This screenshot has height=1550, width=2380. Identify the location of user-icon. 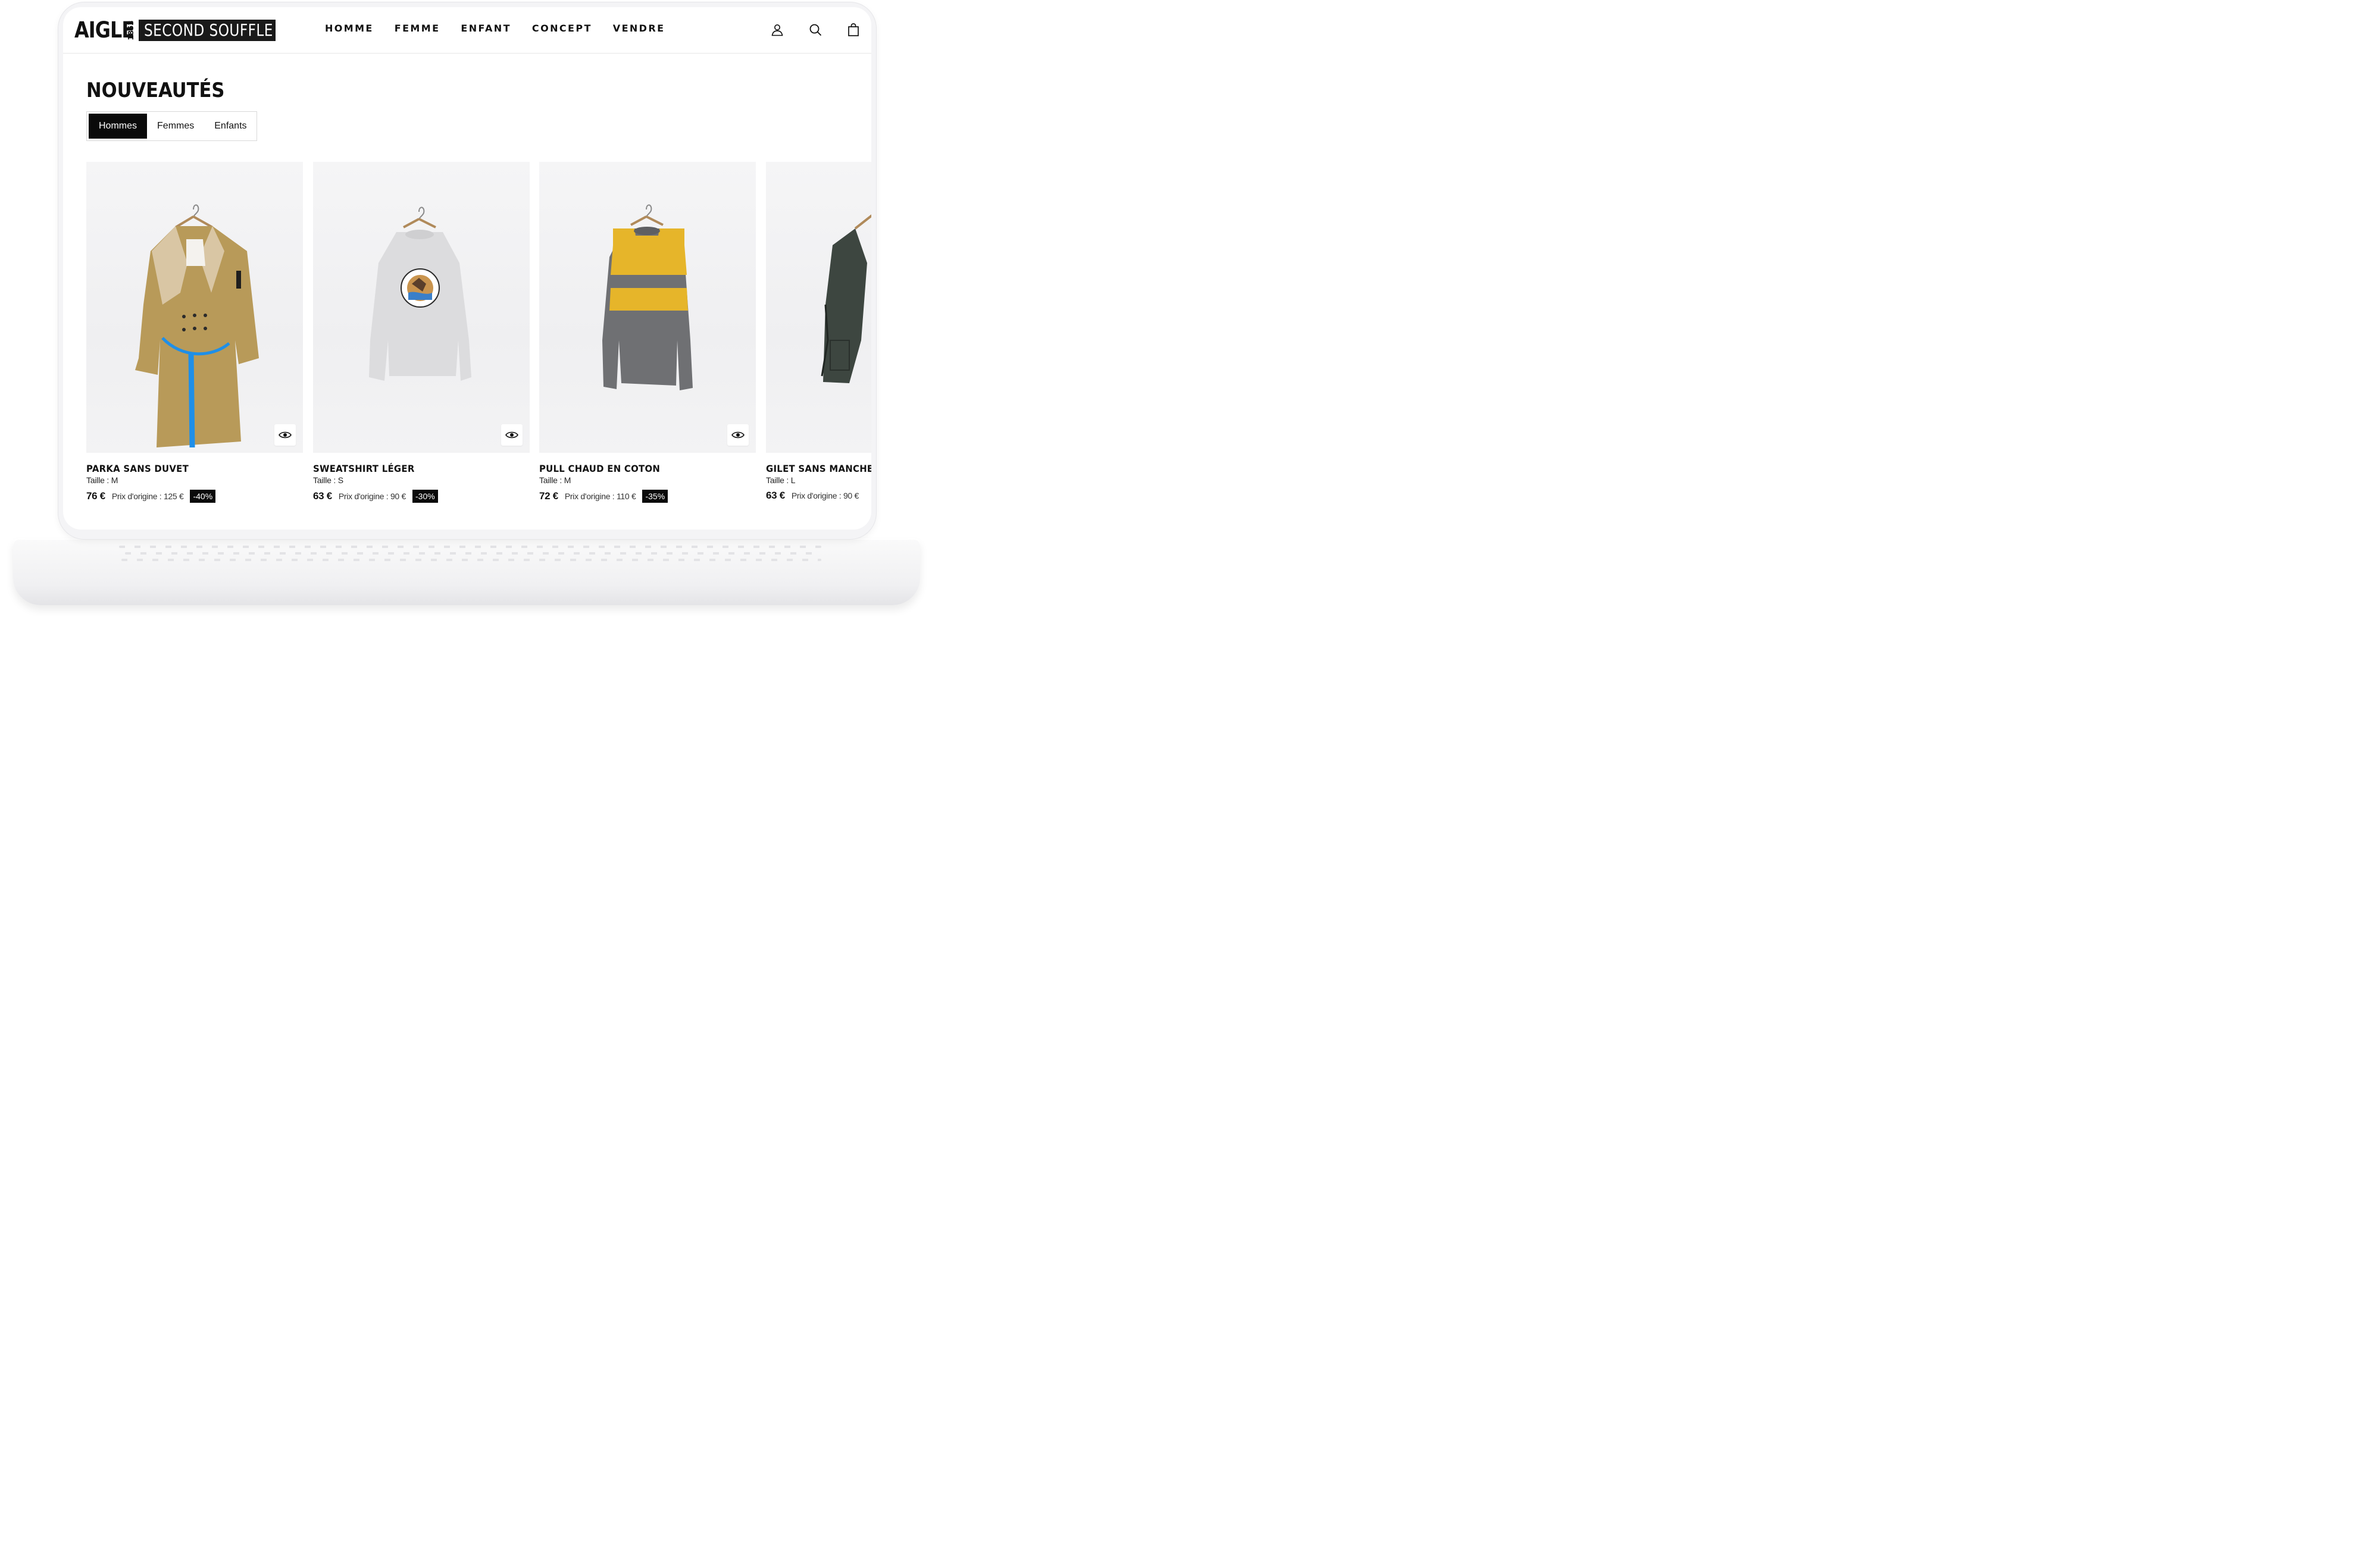
(777, 30).